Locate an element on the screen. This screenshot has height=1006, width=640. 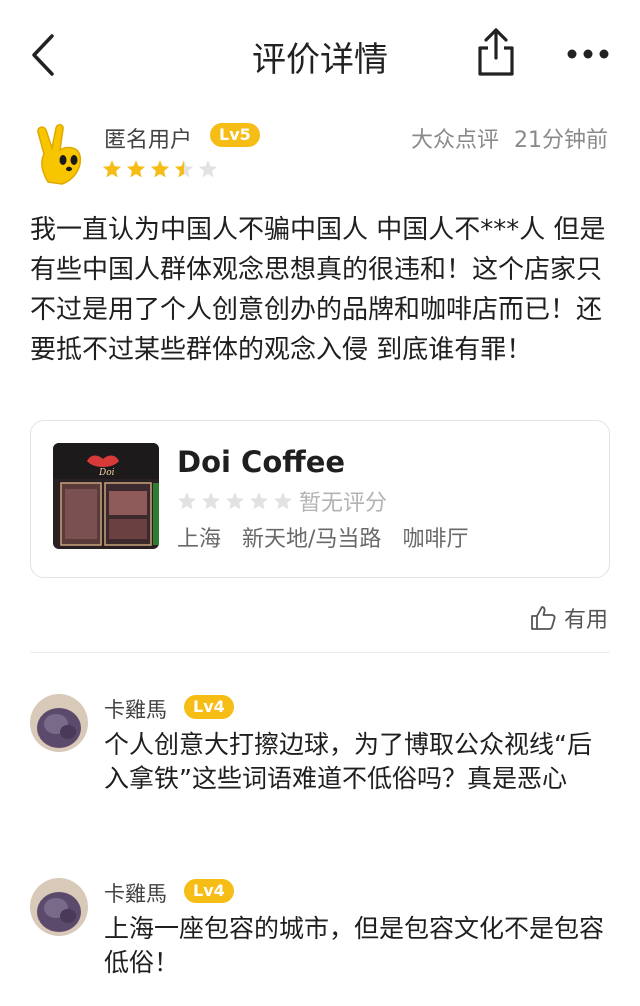
shop-name: Doi Coffee is located at coordinates (261, 462).